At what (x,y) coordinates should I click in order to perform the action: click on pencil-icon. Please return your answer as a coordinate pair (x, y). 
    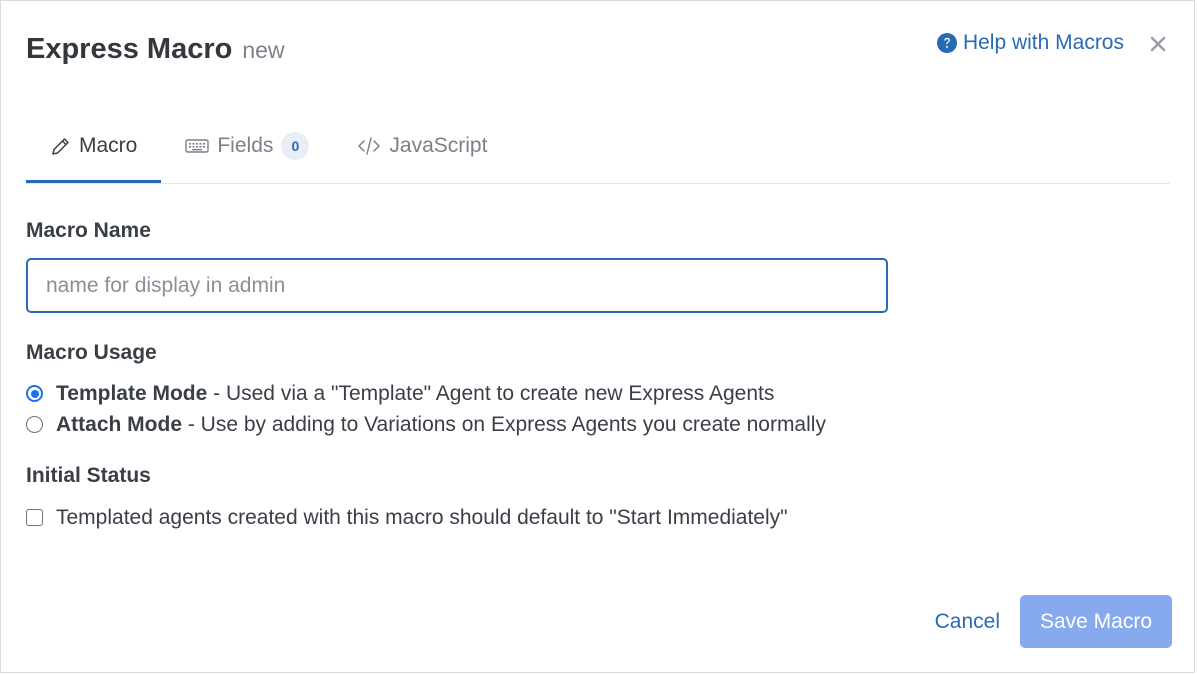
    Looking at the image, I should click on (60, 146).